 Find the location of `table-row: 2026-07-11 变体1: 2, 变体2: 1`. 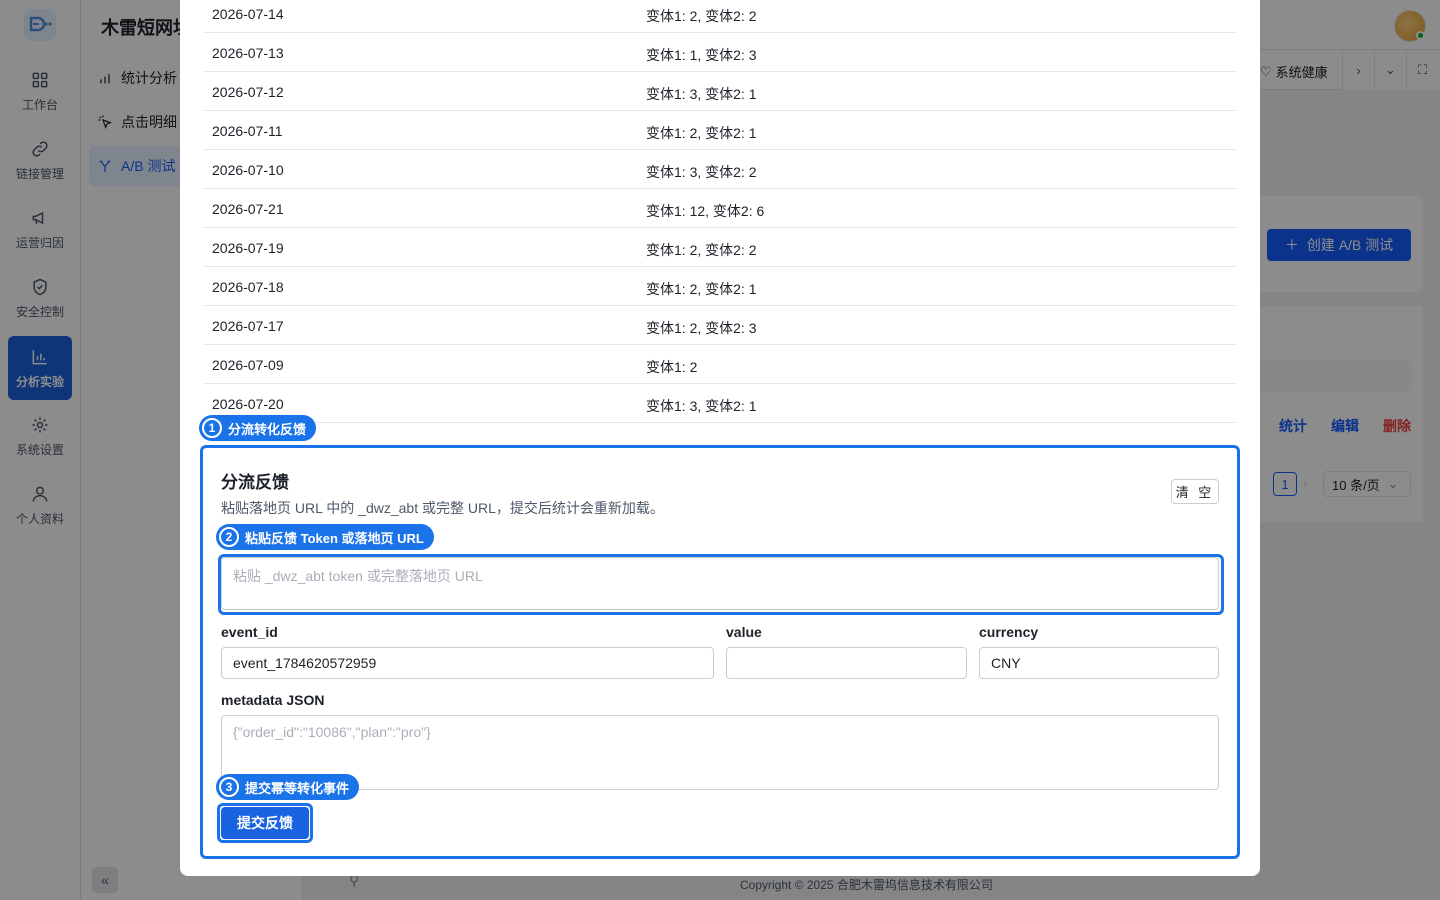

table-row: 2026-07-11 变体1: 2, 变体2: 1 is located at coordinates (720, 130).